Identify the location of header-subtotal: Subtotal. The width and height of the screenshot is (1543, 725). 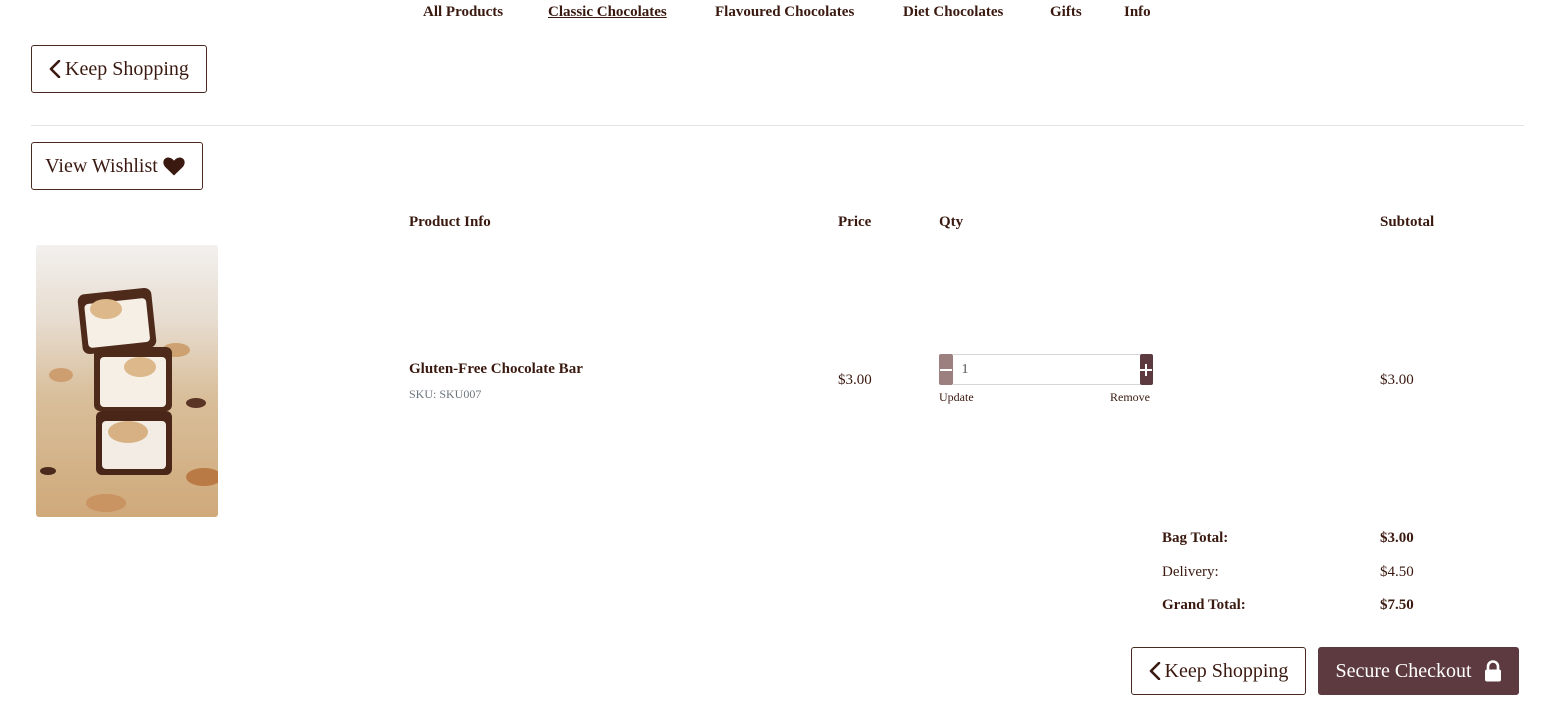
(1407, 222).